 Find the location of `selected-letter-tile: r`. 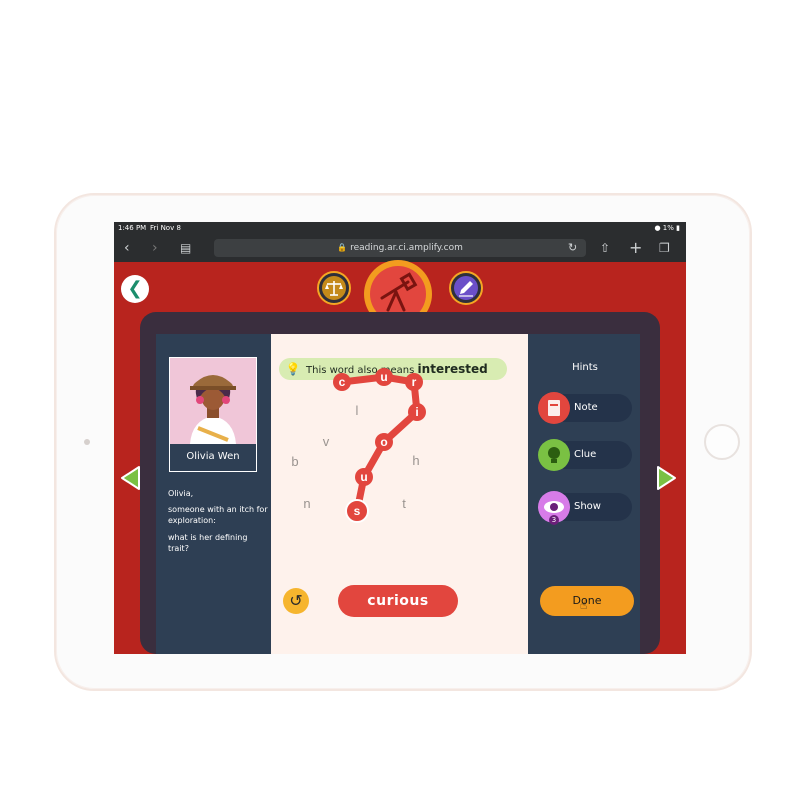

selected-letter-tile: r is located at coordinates (414, 382).